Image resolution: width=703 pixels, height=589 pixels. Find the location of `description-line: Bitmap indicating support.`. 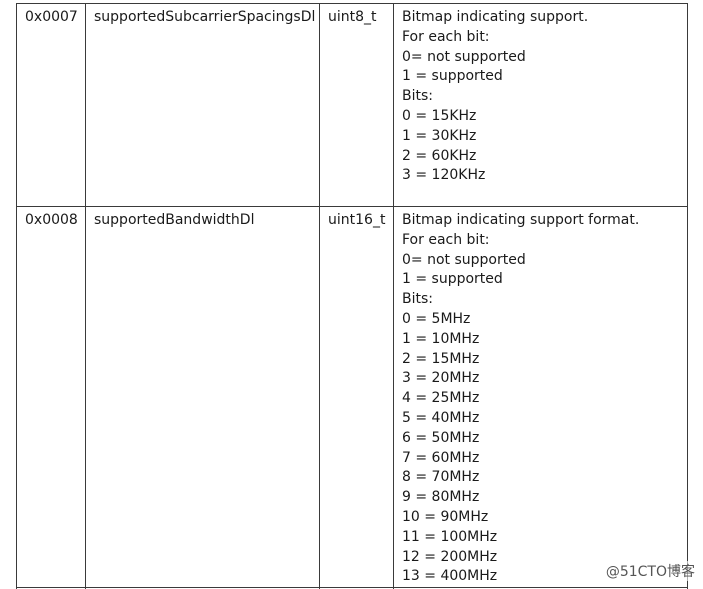

description-line: Bitmap indicating support. is located at coordinates (495, 17).